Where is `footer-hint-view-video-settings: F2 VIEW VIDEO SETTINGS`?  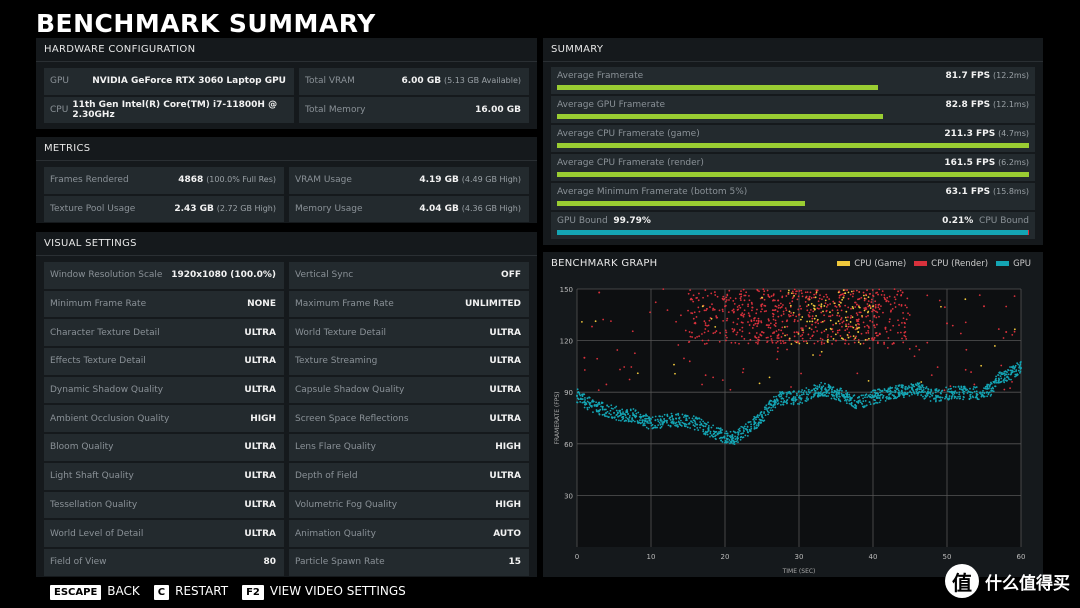 footer-hint-view-video-settings: F2 VIEW VIDEO SETTINGS is located at coordinates (331, 592).